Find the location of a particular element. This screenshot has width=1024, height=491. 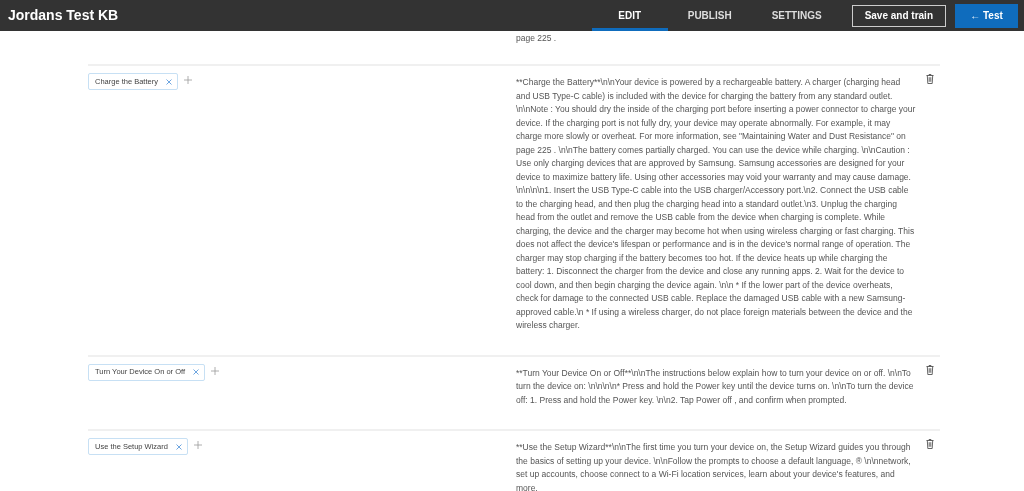

test-button: ← Test is located at coordinates (986, 15).